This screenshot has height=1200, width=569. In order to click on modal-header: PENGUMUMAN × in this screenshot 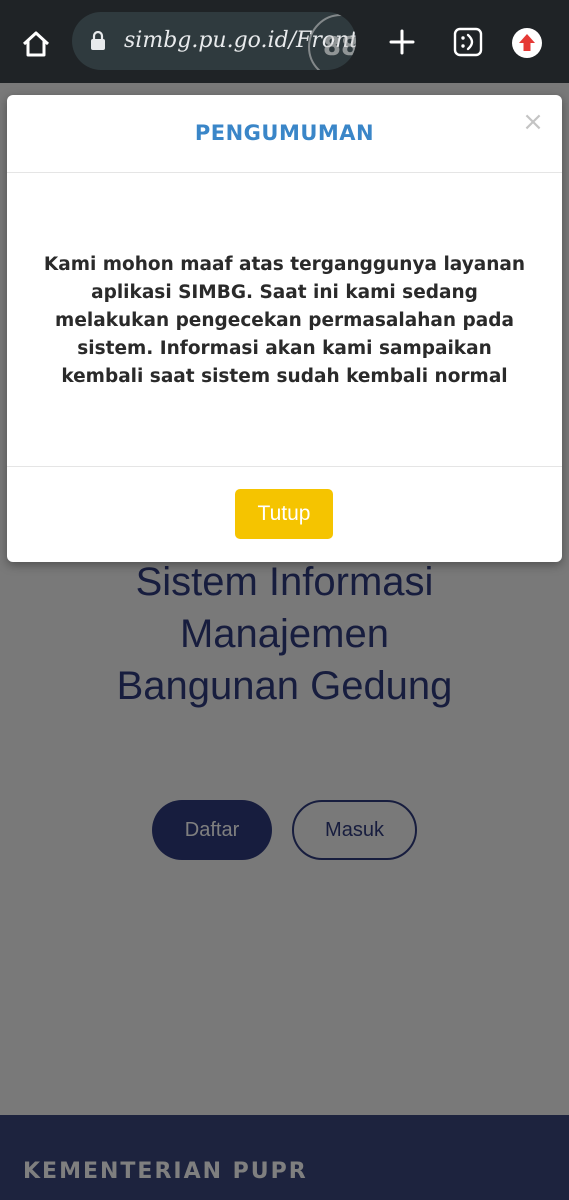, I will do `click(284, 134)`.